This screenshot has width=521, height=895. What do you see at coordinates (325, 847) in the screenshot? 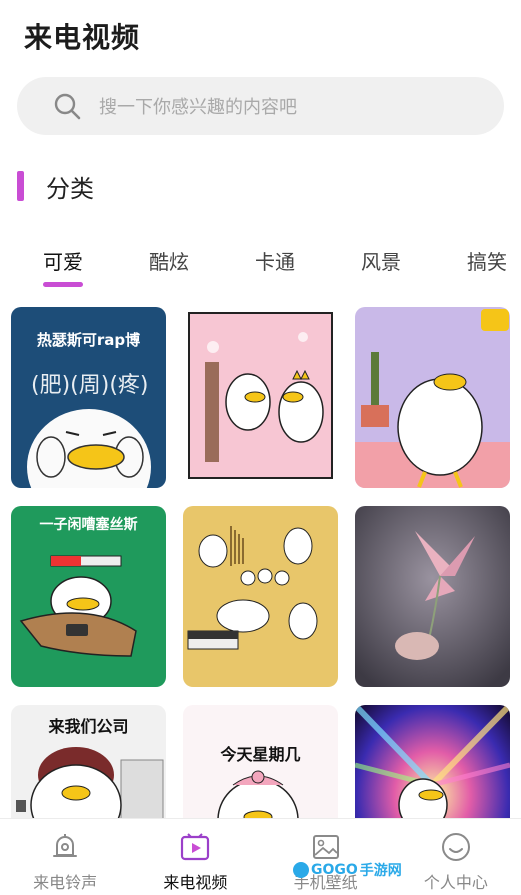
I see `image-icon` at bounding box center [325, 847].